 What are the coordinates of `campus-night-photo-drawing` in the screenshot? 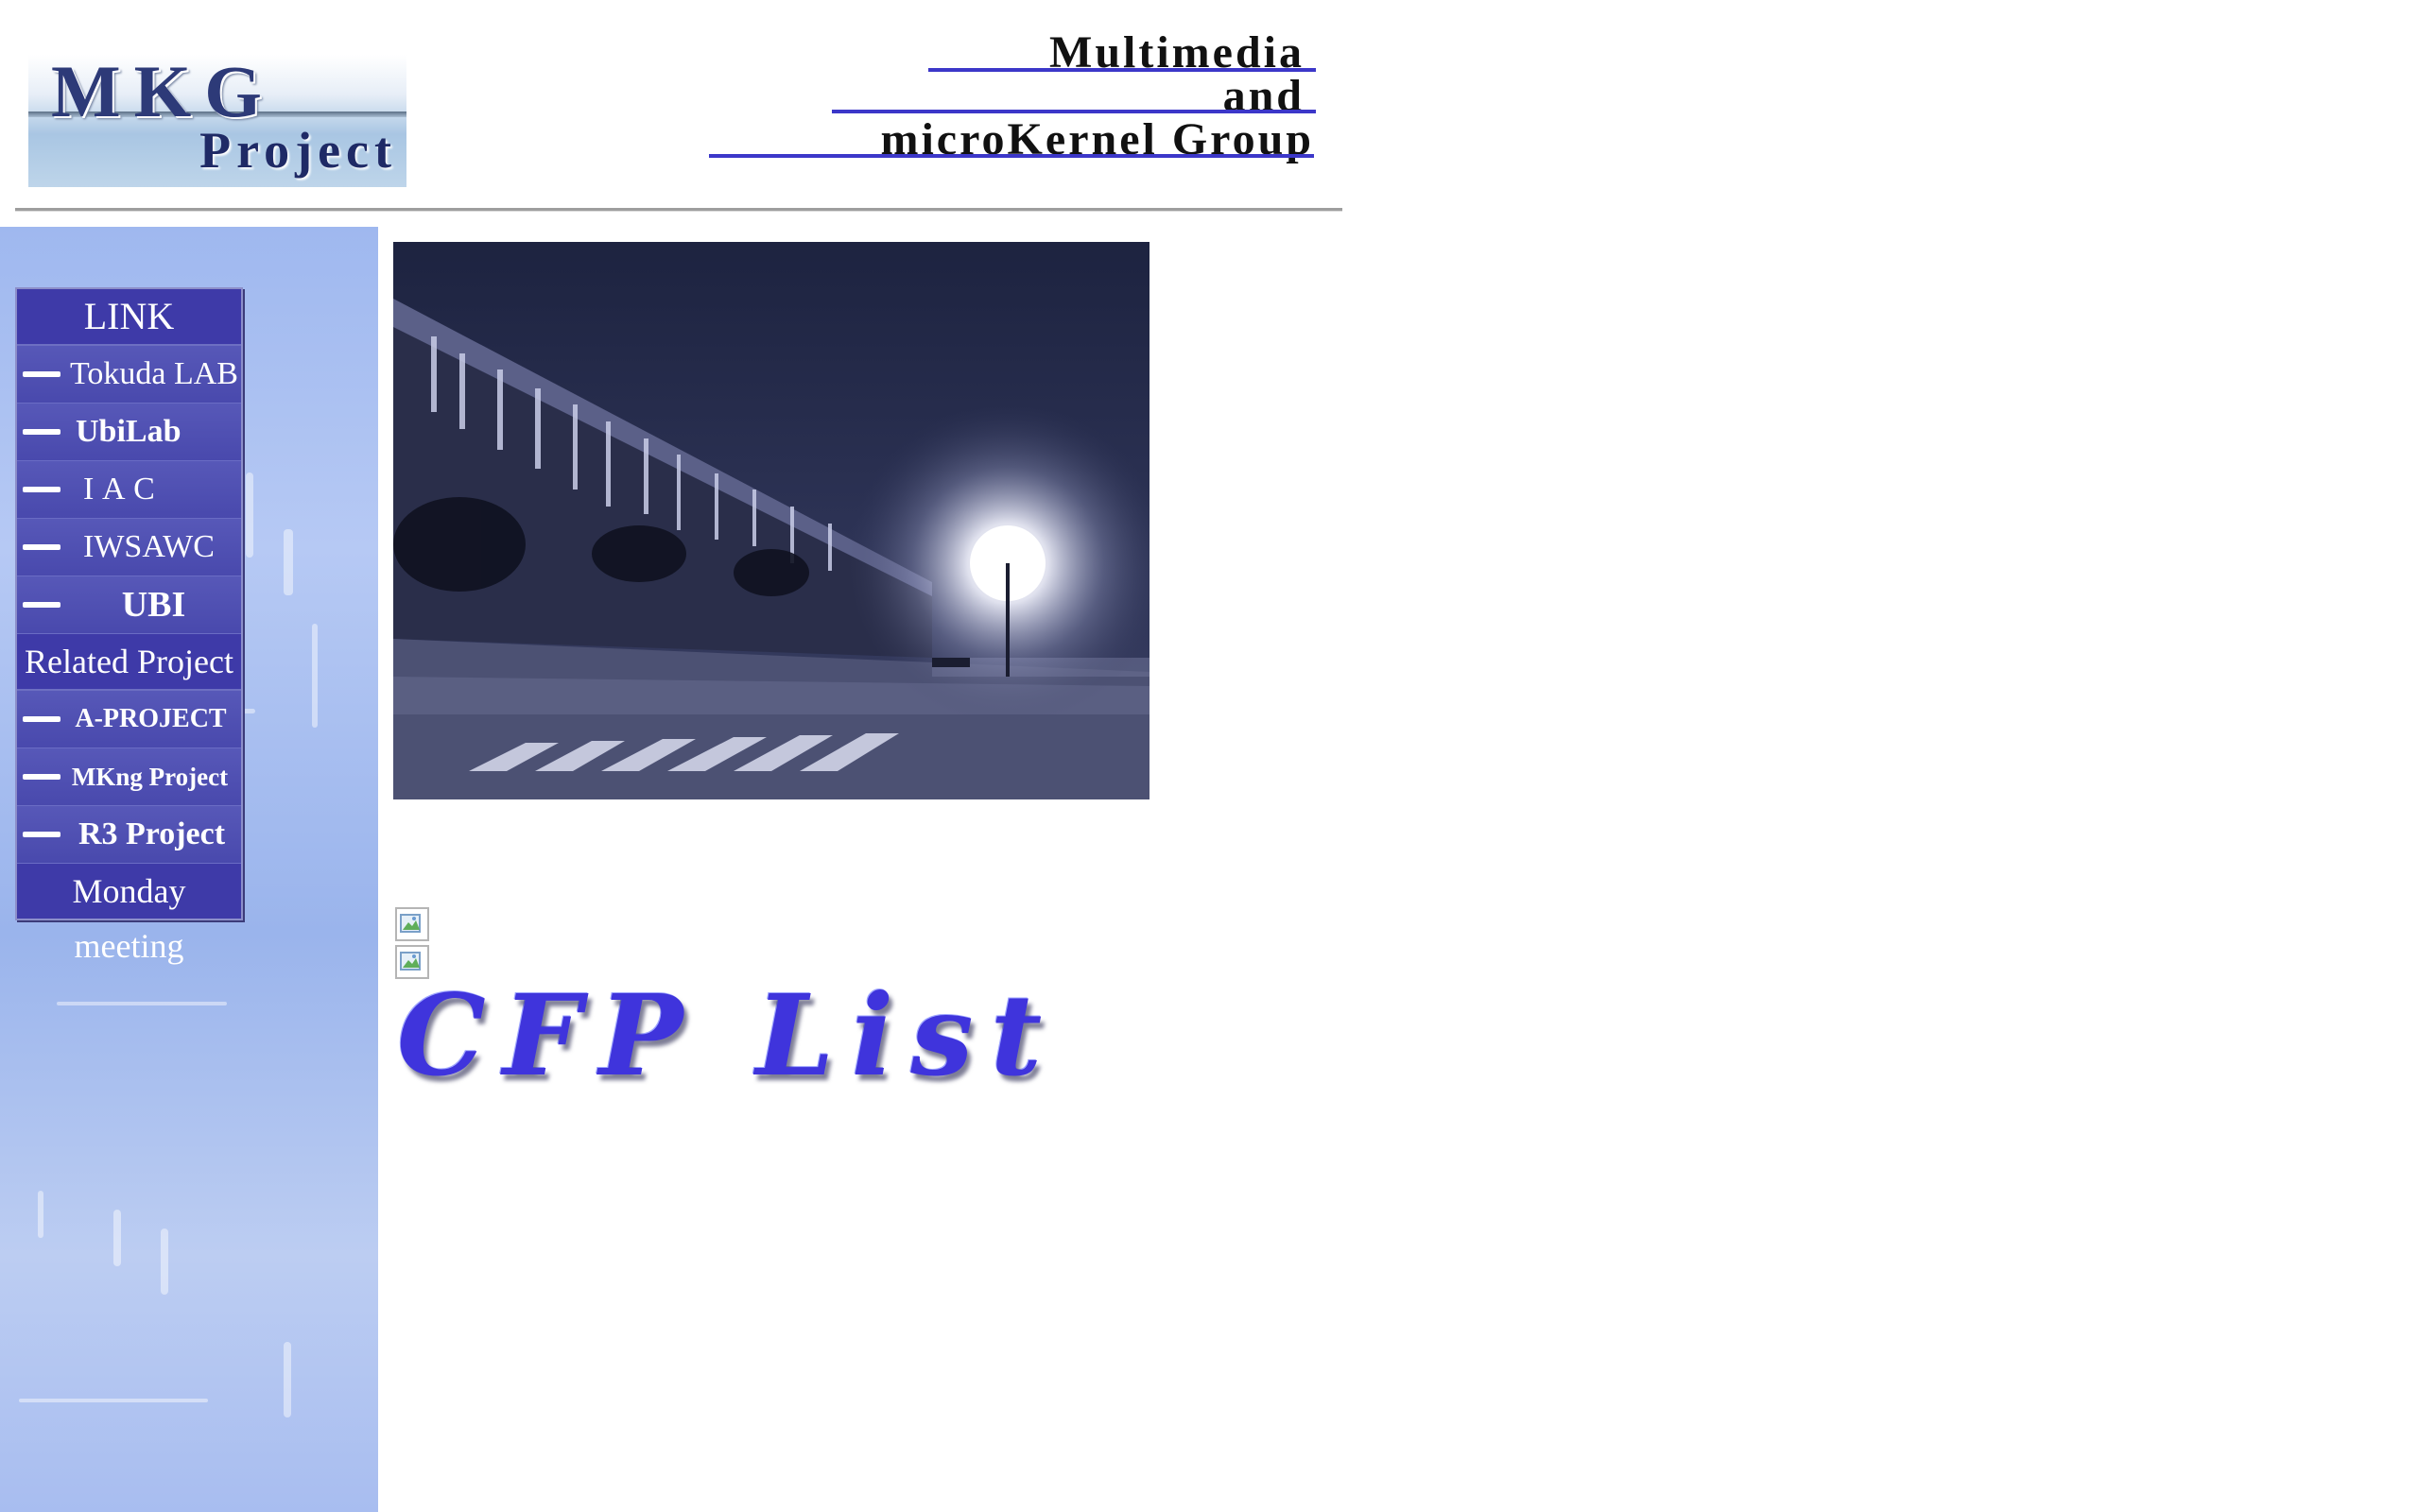 It's located at (771, 520).